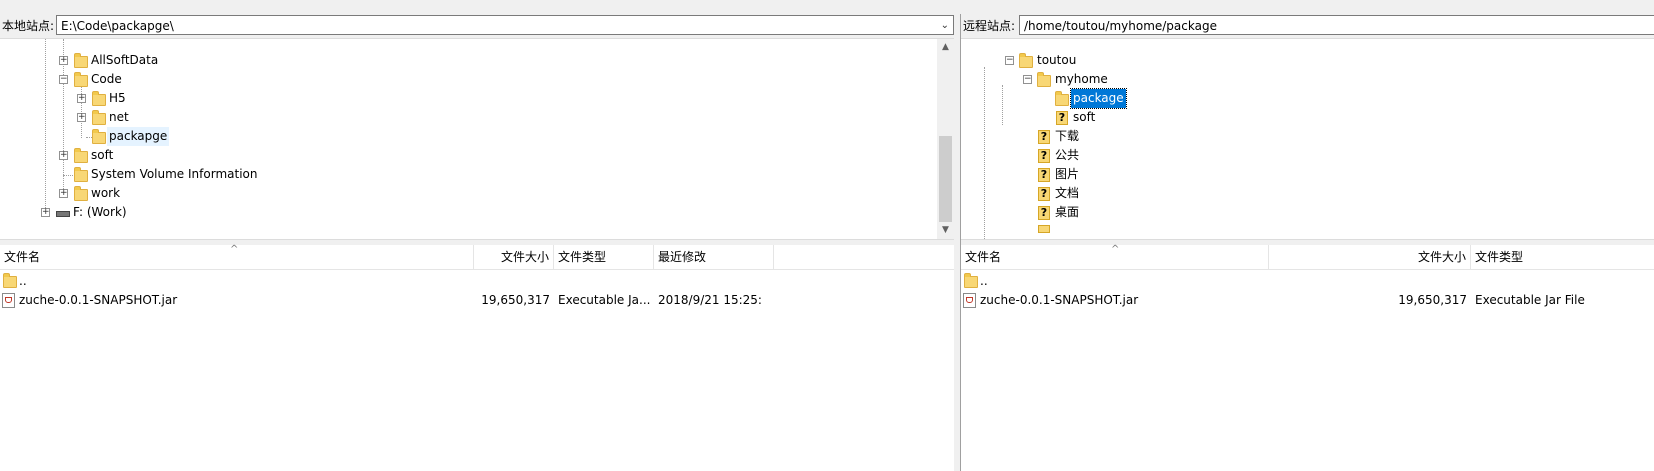  I want to click on local-path-input: E:\Code\packapge\ ⌄, so click(505, 25).